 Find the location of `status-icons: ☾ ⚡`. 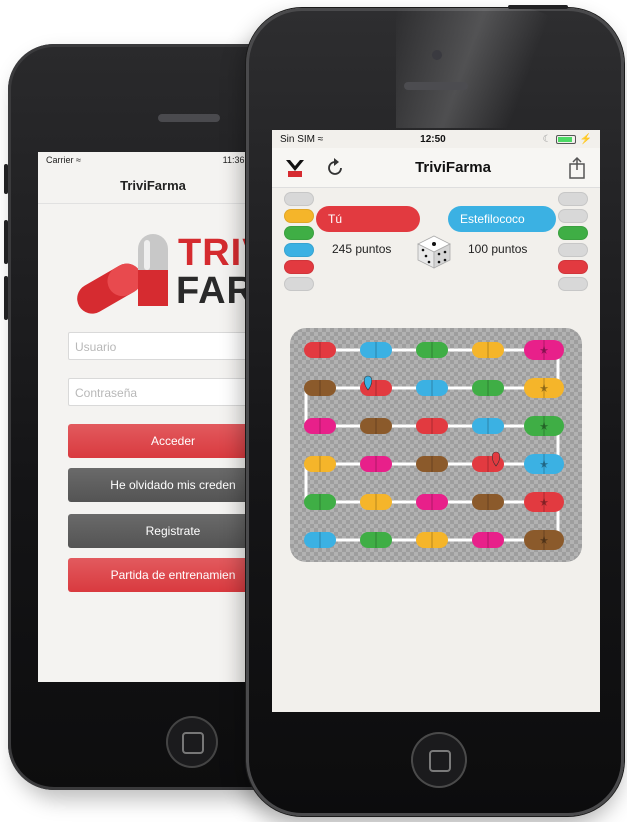

status-icons: ☾ ⚡ is located at coordinates (567, 139).